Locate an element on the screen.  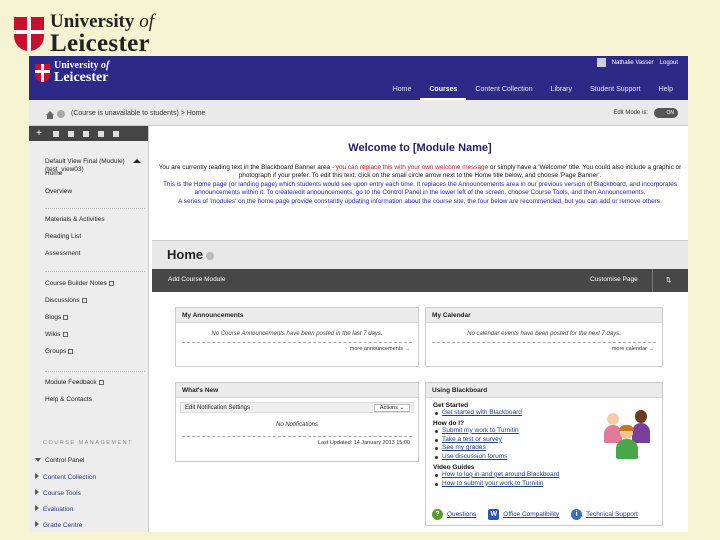
tab-library: Library is located at coordinates (561, 91).